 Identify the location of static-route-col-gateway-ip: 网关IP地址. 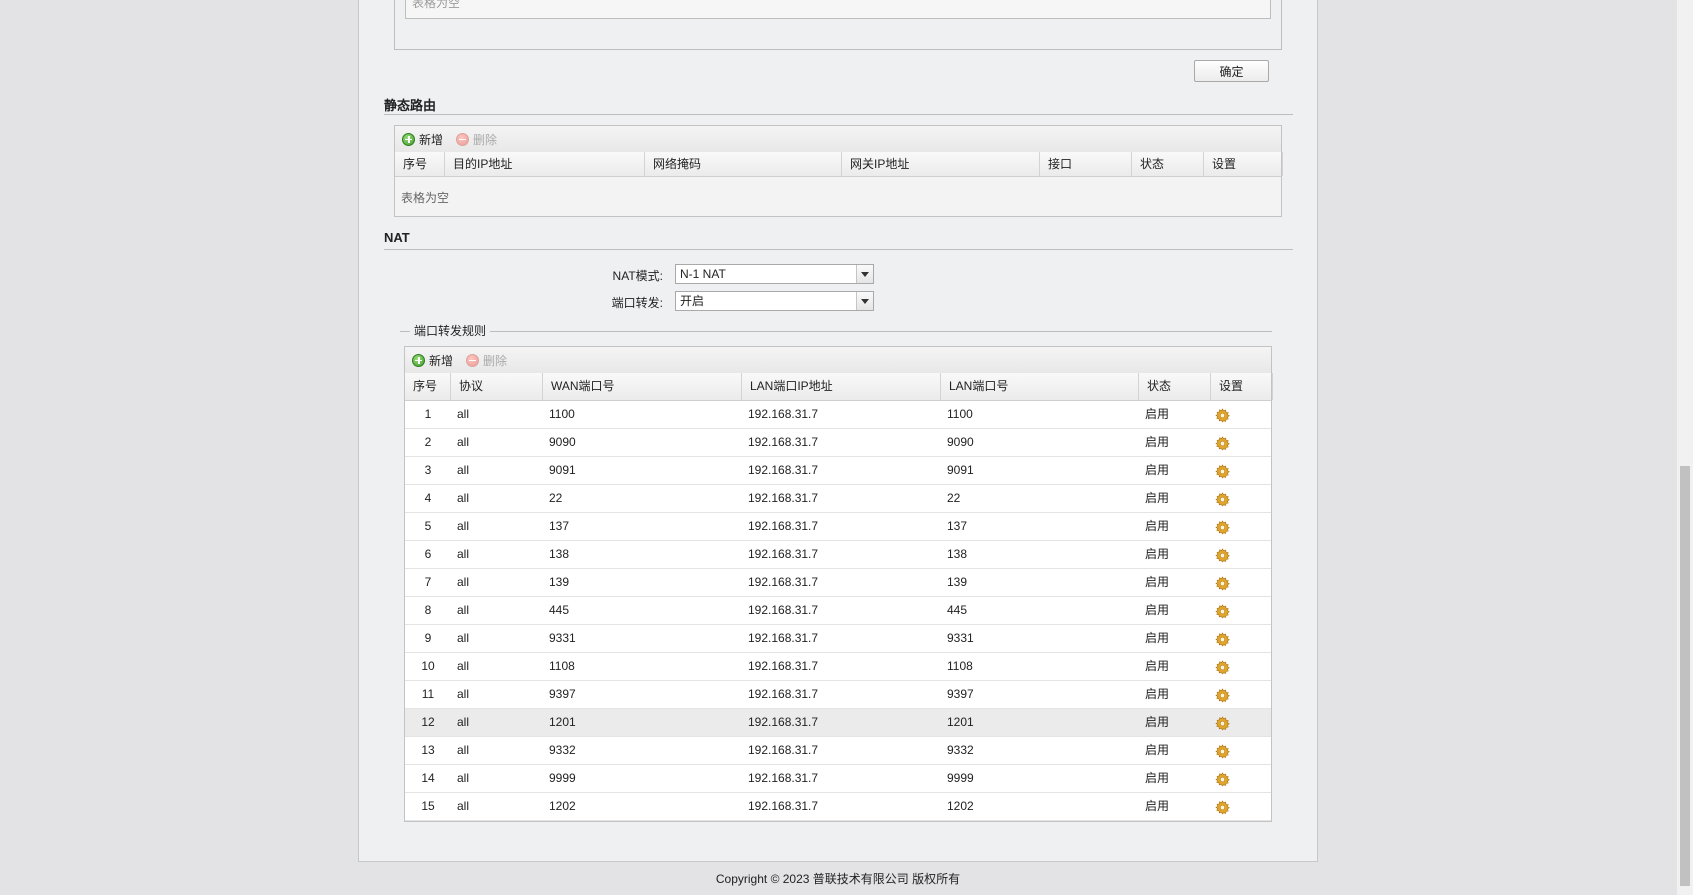
(941, 164).